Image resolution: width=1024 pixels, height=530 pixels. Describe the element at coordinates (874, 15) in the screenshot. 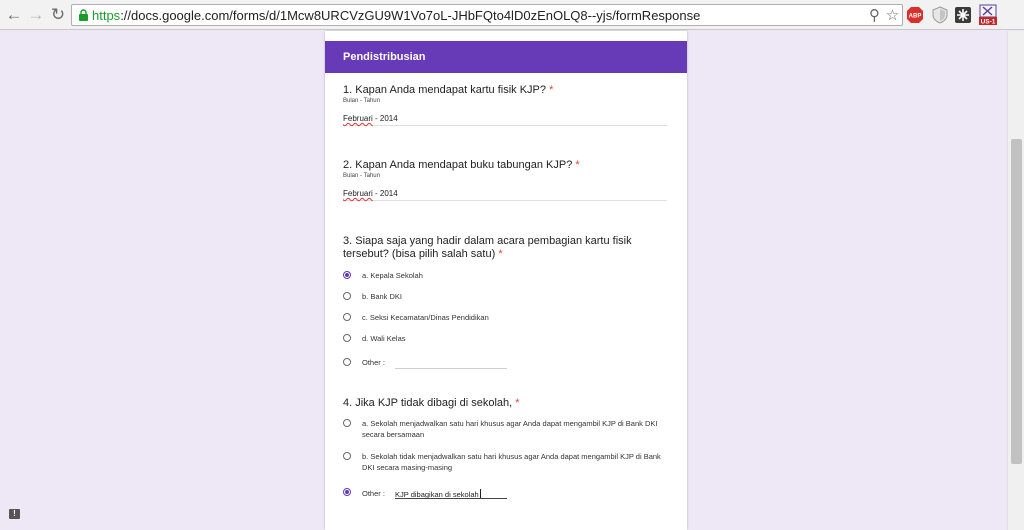

I see `zoom-icon: ⚲` at that location.